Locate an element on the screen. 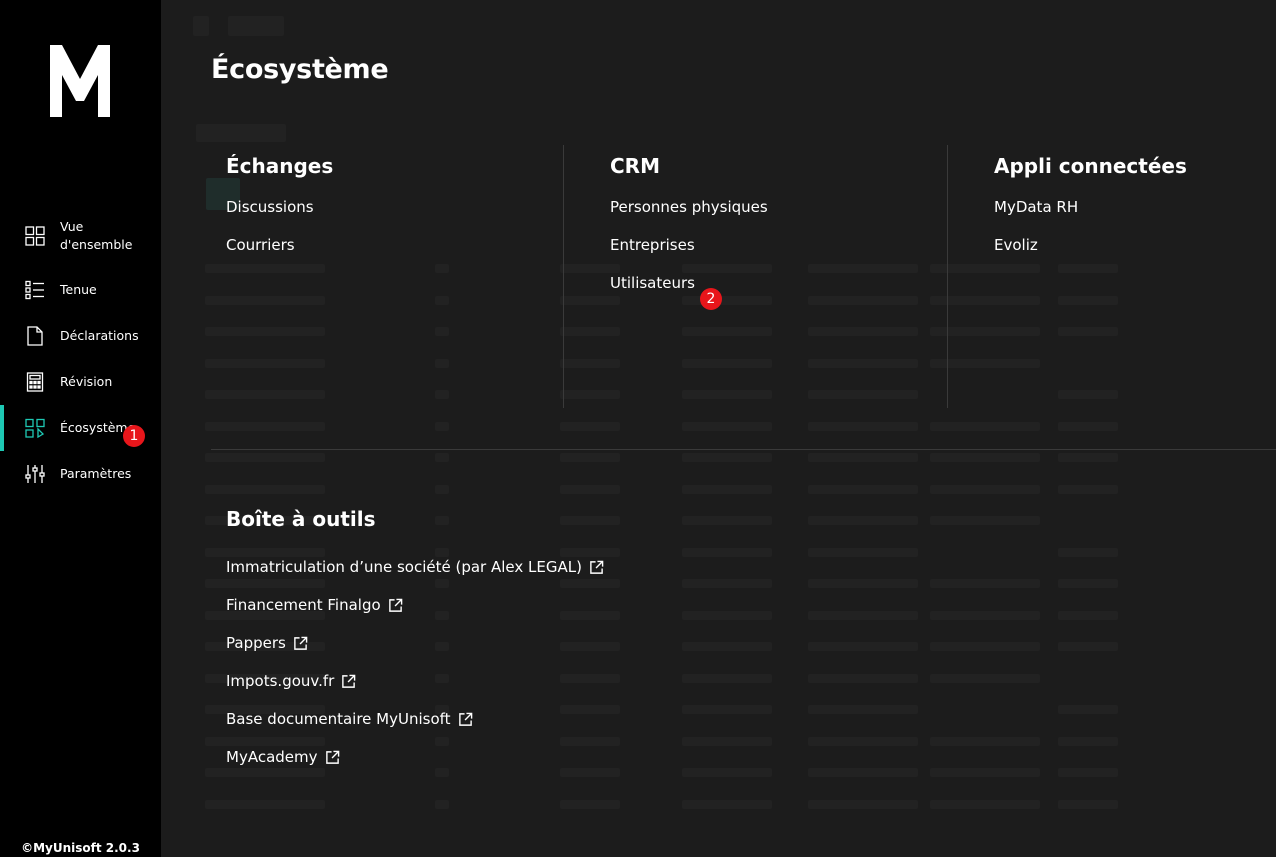 The image size is (1276, 857). toolbox-title: Boîte à outils is located at coordinates (301, 519).